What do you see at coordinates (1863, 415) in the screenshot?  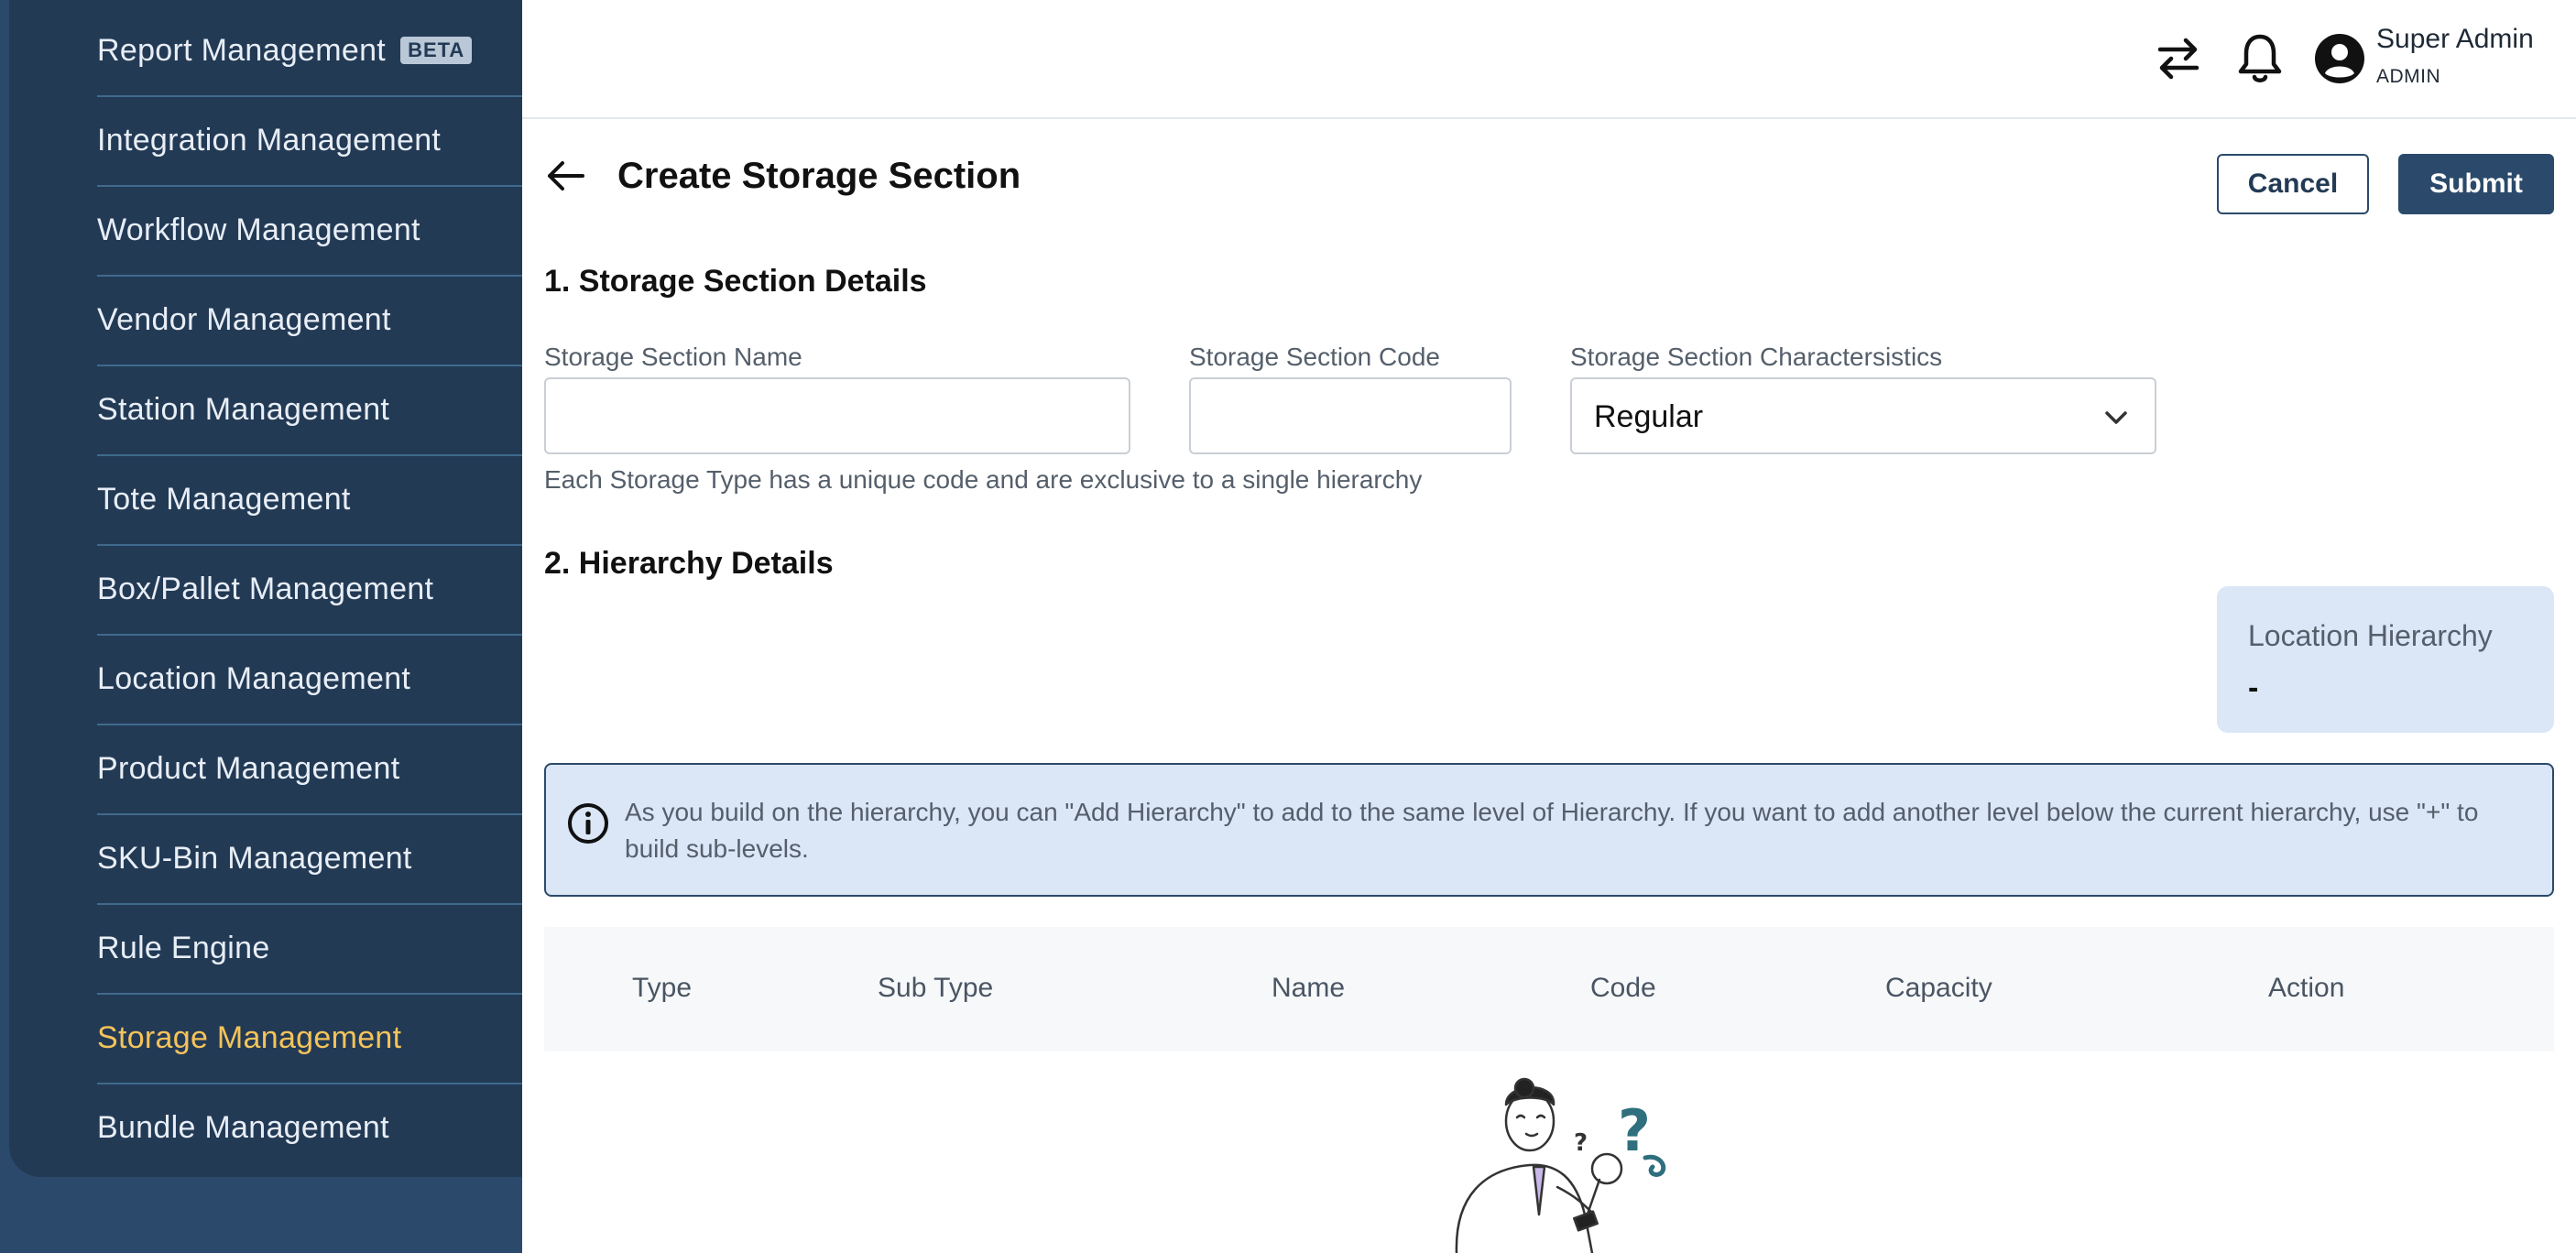 I see `storage-section-characteristics-select: Regular` at bounding box center [1863, 415].